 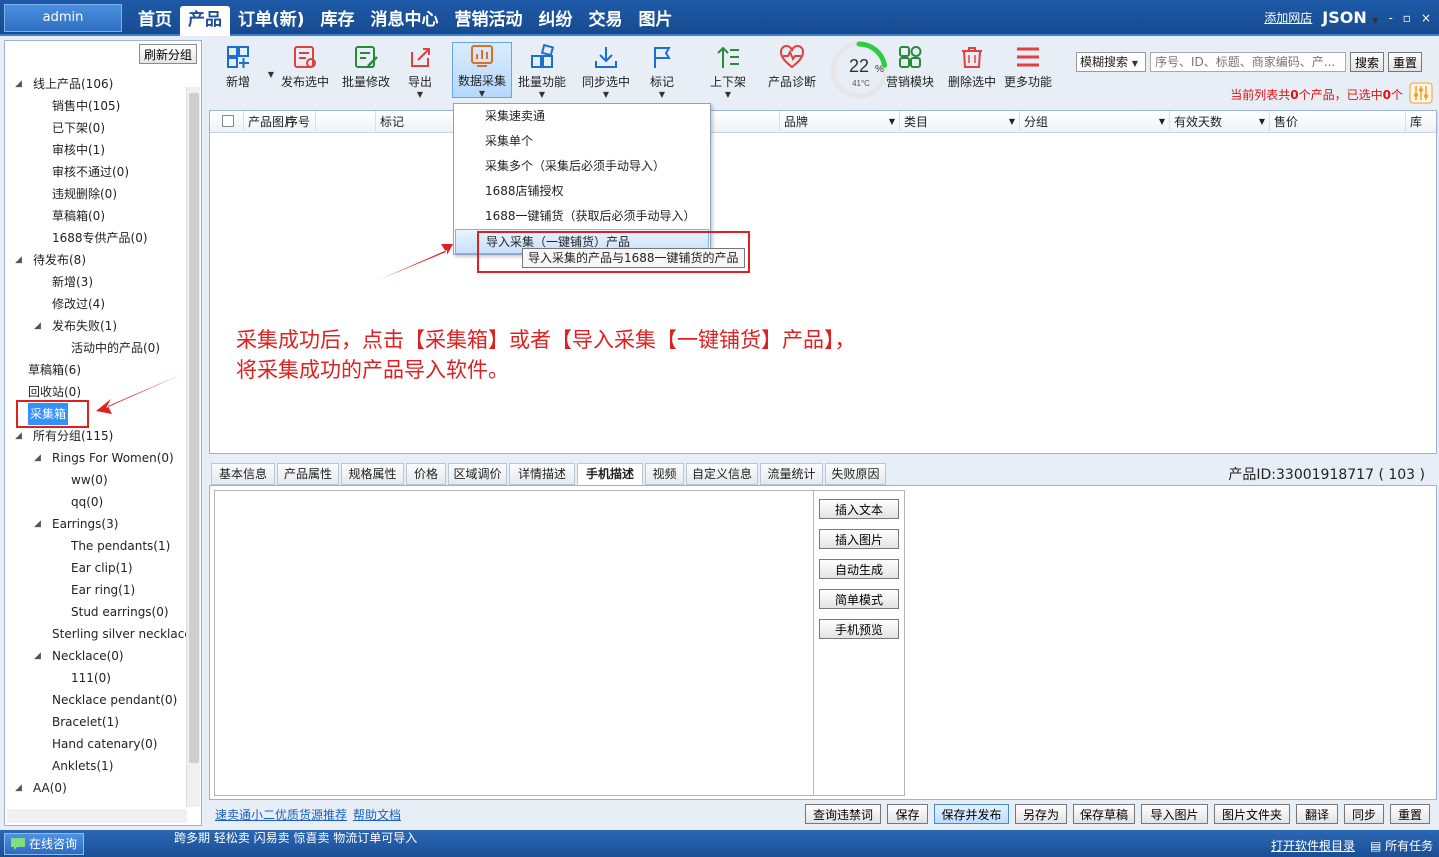 I want to click on task-icon: ▤, so click(x=1376, y=846).